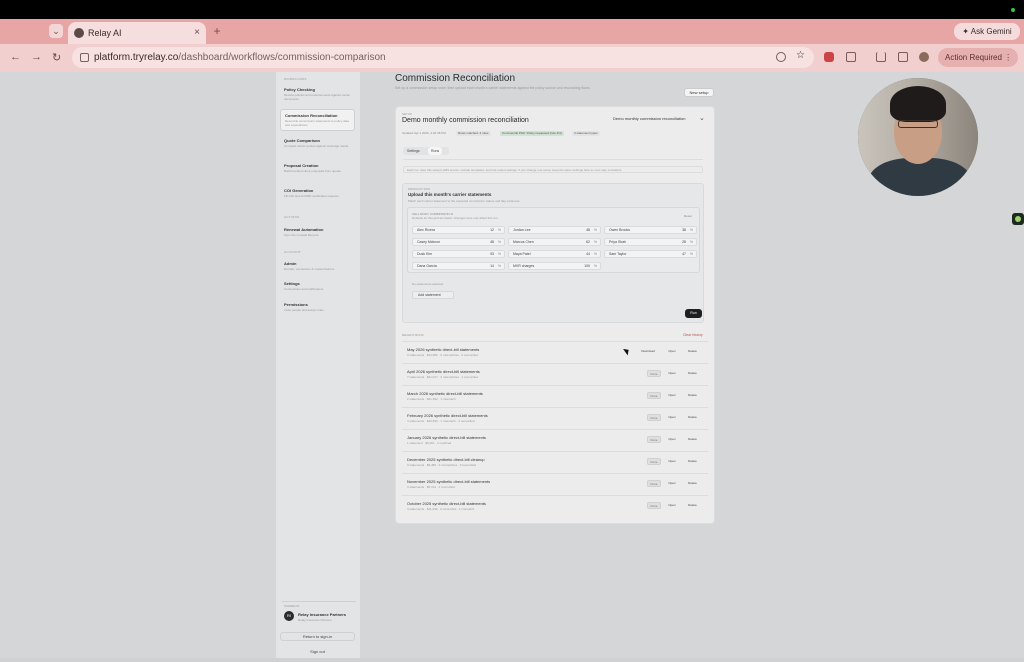  I want to click on cell-value: 38, so click(684, 230).